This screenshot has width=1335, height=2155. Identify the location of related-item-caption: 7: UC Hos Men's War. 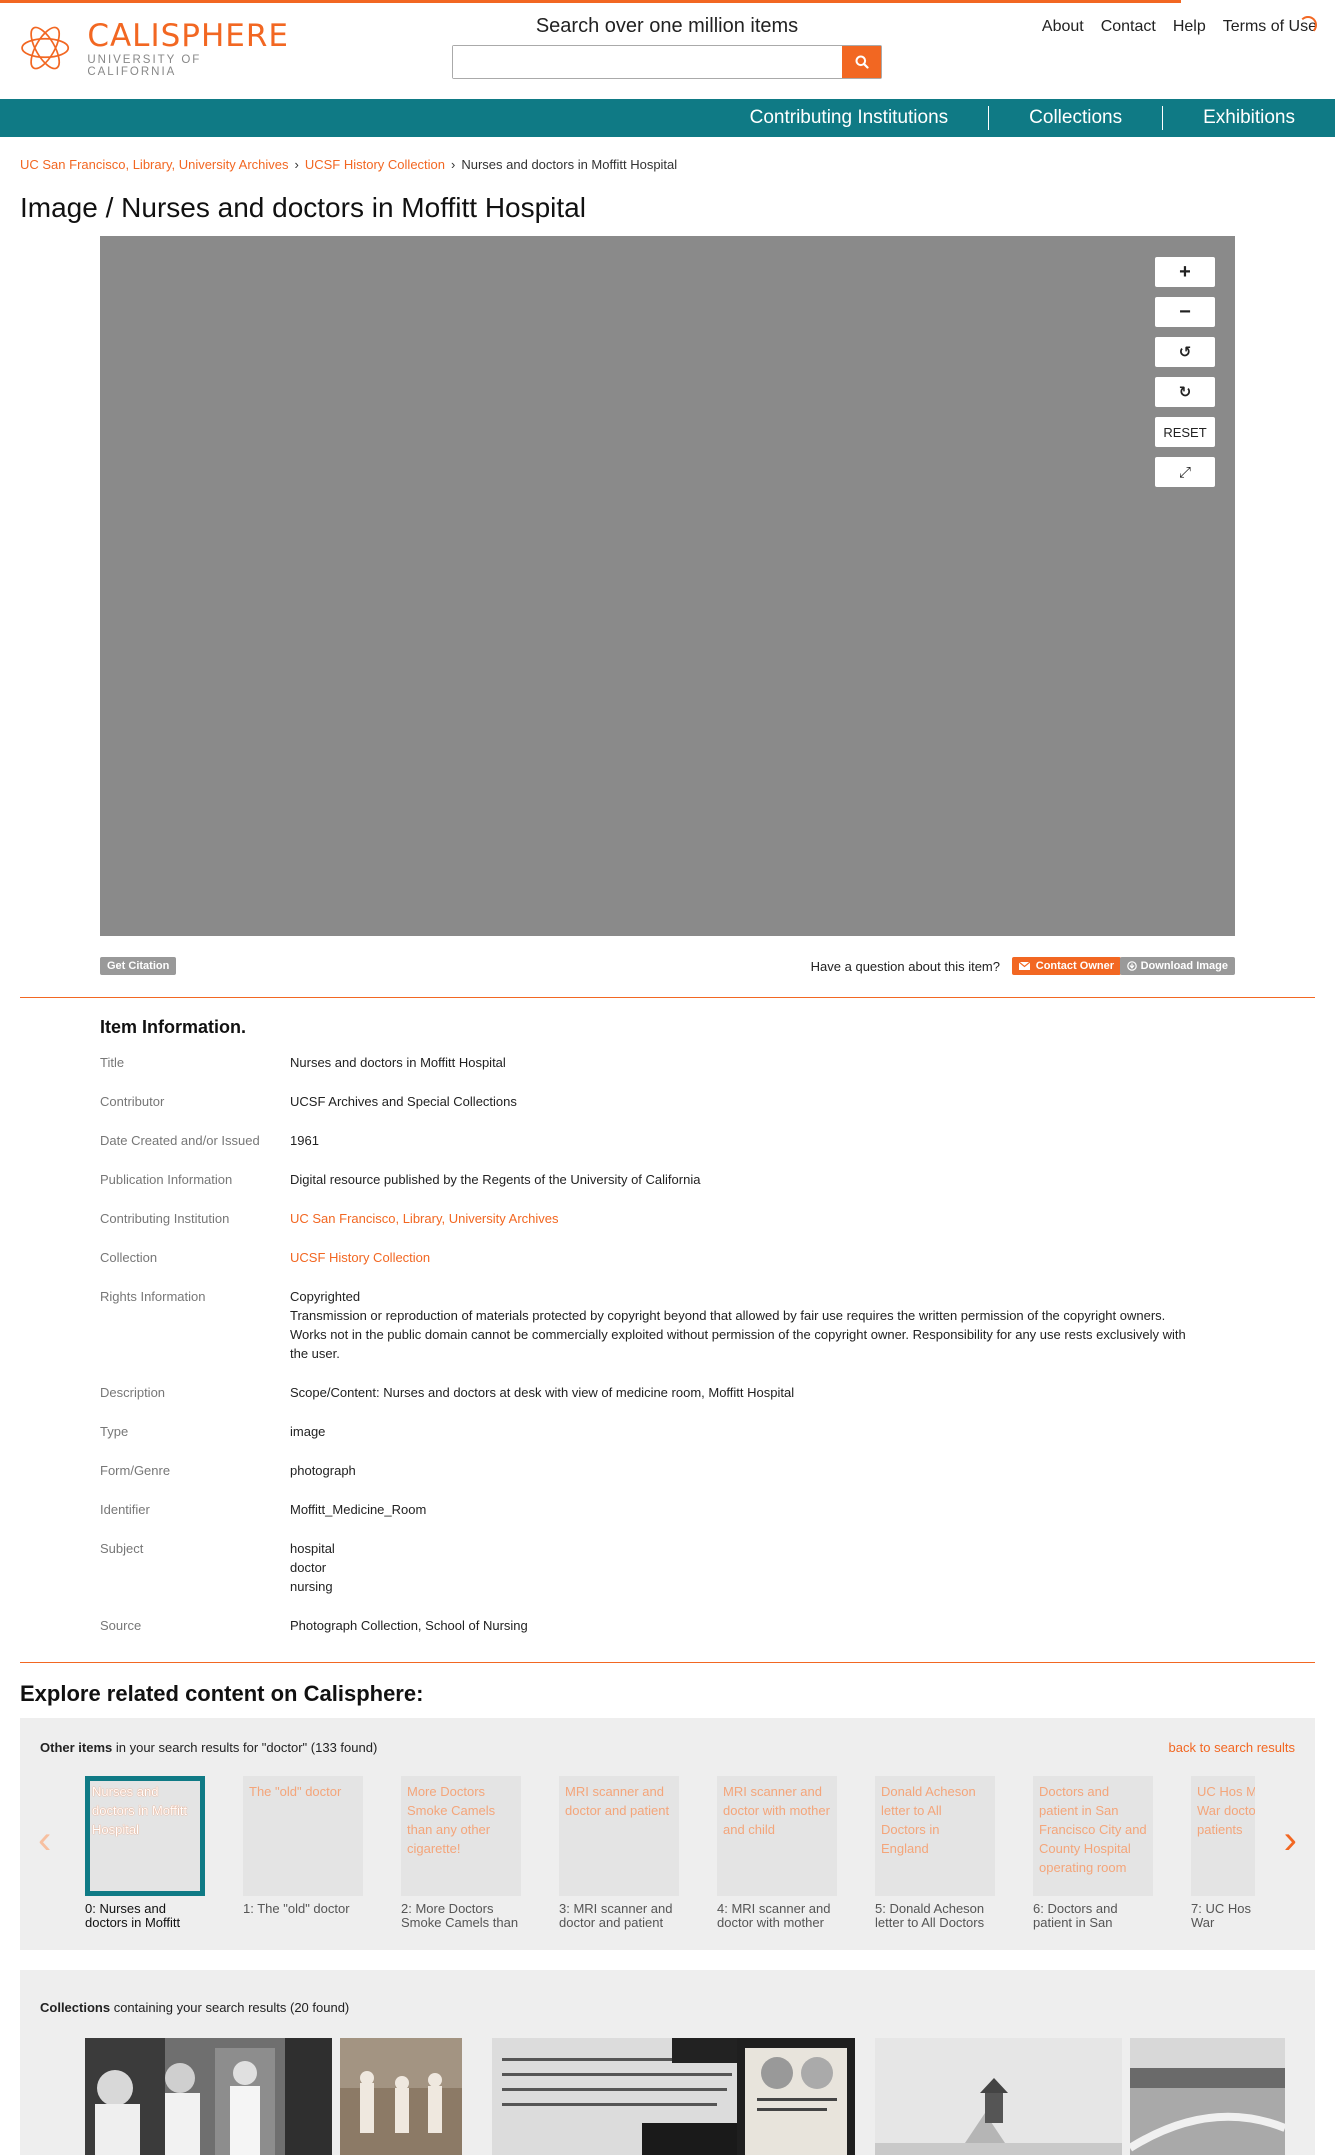
(1223, 1916).